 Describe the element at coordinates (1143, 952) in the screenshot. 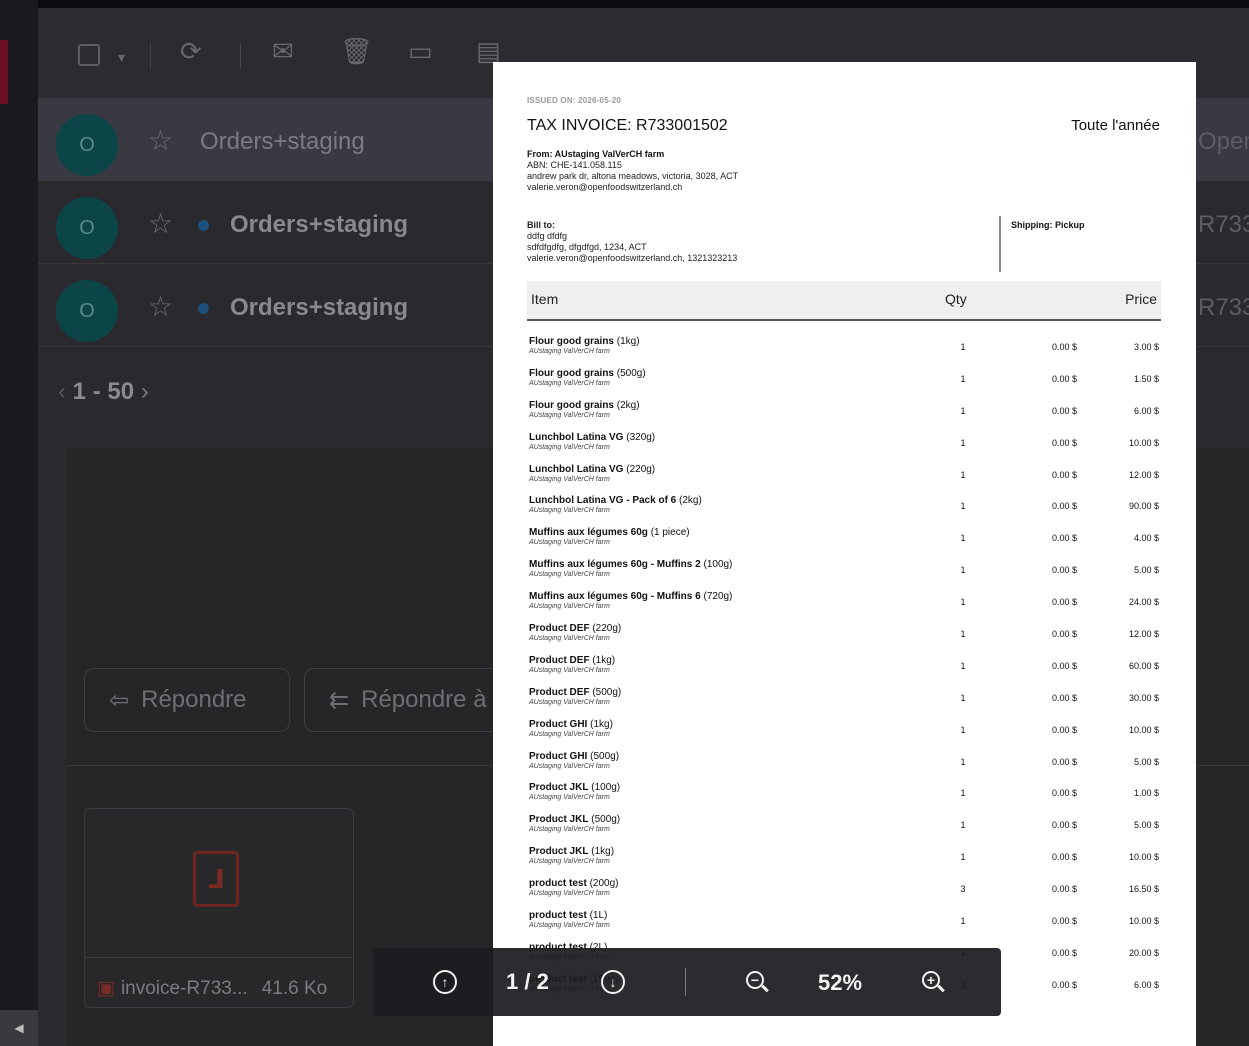

I see `item-price: 20.00 $` at that location.